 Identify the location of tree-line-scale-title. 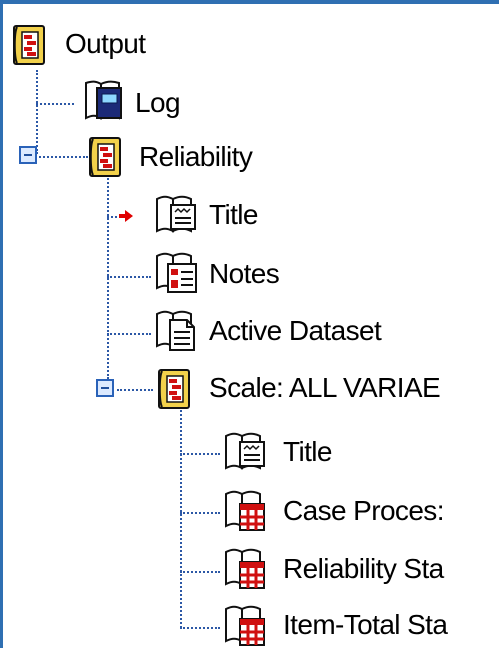
(200, 454).